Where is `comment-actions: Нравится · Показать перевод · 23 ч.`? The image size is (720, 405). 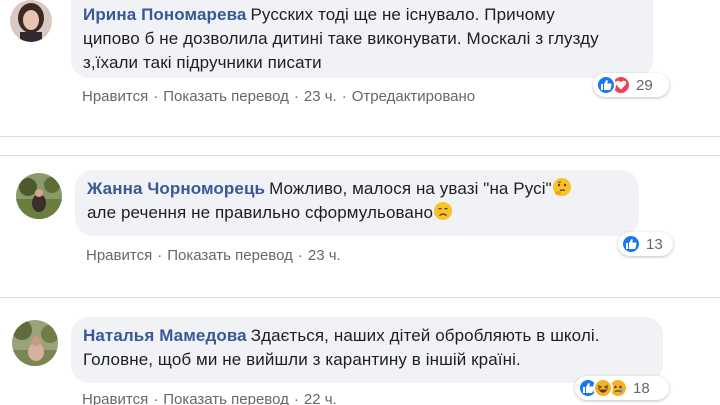
comment-actions: Нравится · Показать перевод · 23 ч. is located at coordinates (213, 255).